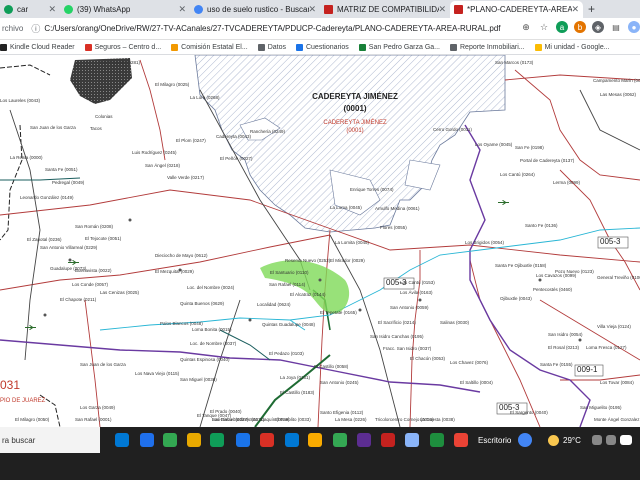  Describe the element at coordinates (364, 440) in the screenshot. I see `teams-icon` at that location.